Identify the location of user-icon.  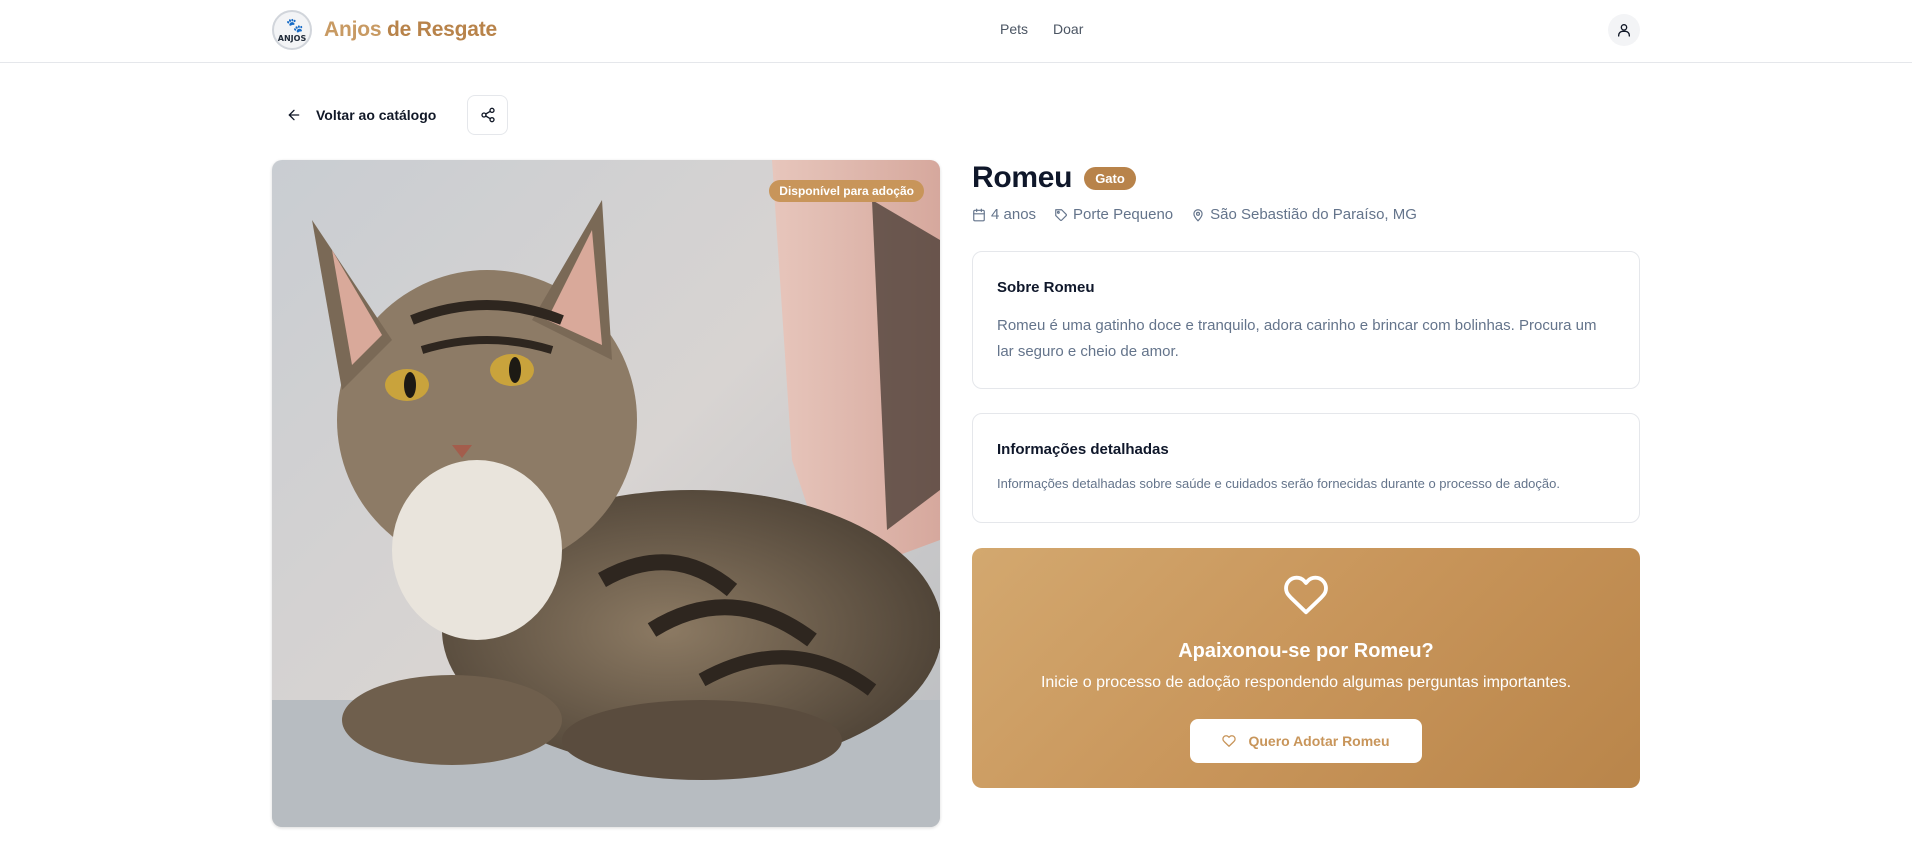
(1624, 30).